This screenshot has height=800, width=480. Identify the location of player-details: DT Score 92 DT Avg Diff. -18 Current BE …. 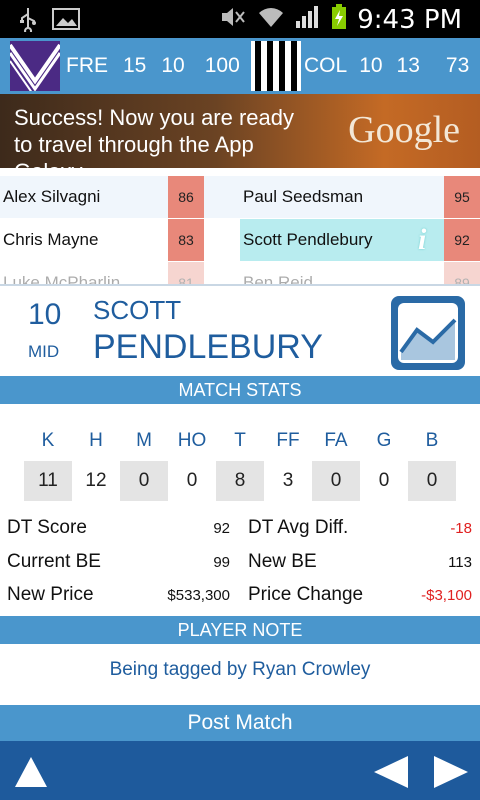
(240, 564).